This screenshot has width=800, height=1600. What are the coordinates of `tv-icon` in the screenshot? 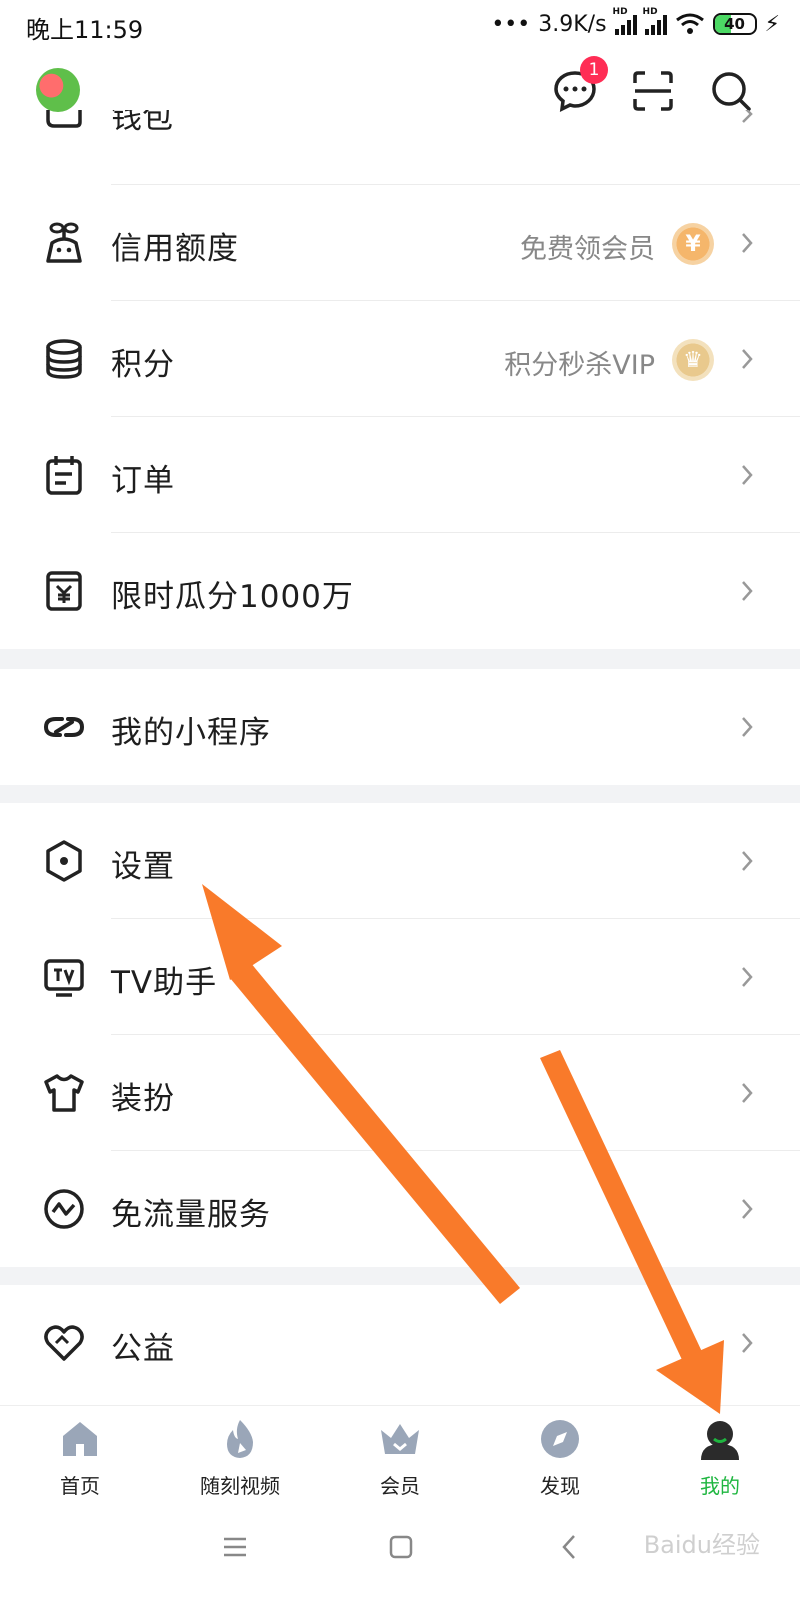 It's located at (64, 978).